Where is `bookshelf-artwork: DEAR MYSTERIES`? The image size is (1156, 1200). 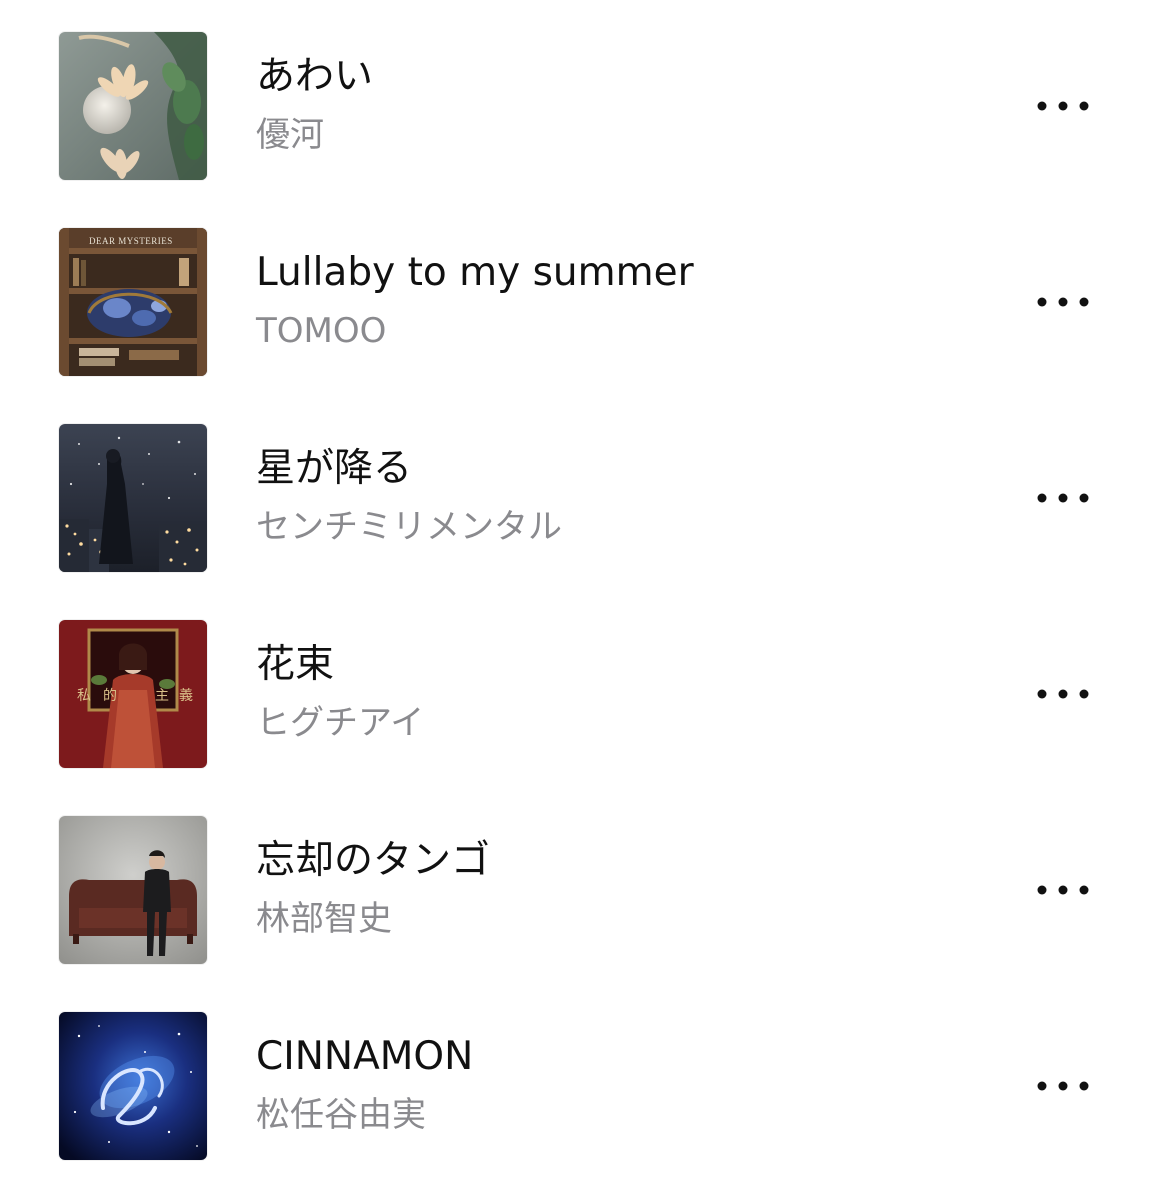 bookshelf-artwork: DEAR MYSTERIES is located at coordinates (133, 302).